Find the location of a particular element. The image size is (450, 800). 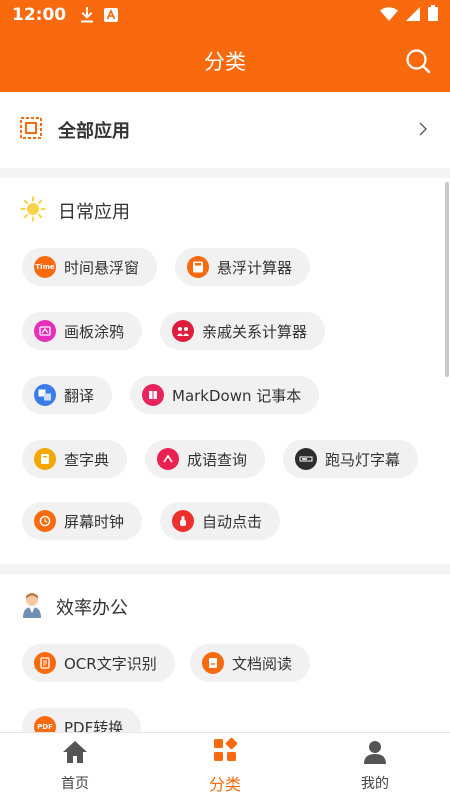

chip-label: 画板涂鸦 is located at coordinates (94, 331).